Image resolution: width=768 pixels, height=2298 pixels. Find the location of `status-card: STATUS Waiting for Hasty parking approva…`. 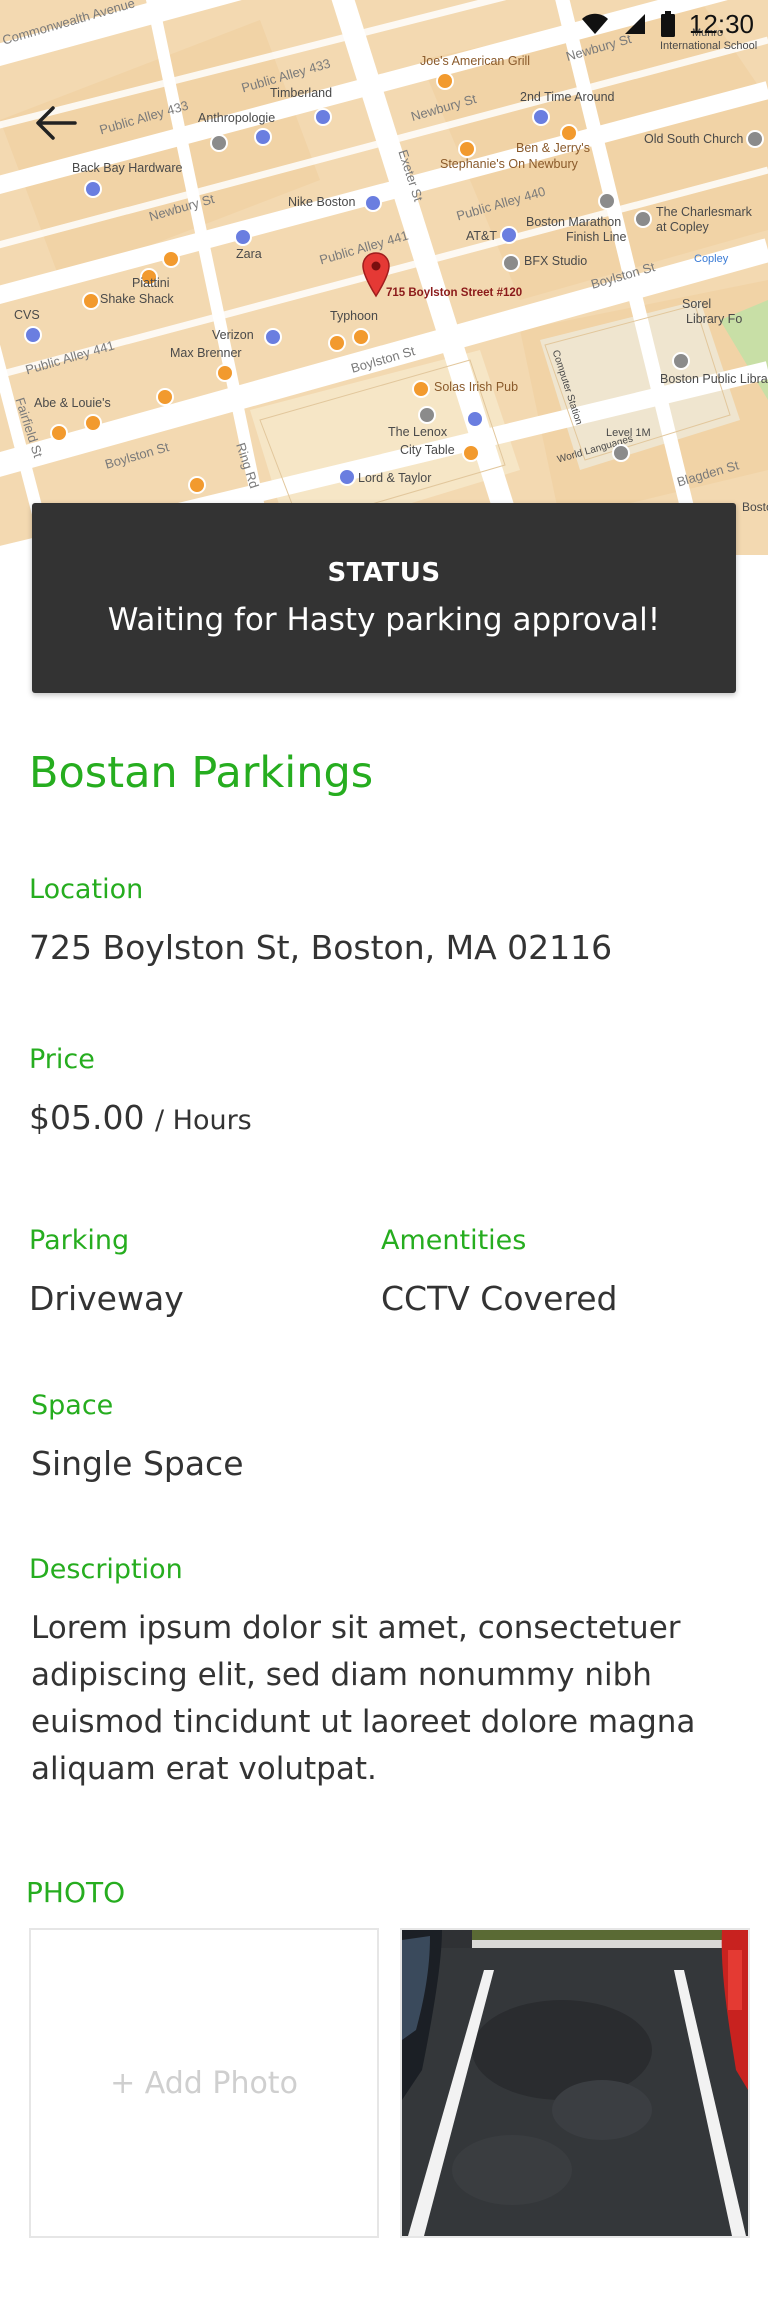

status-card: STATUS Waiting for Hasty parking approva… is located at coordinates (384, 598).